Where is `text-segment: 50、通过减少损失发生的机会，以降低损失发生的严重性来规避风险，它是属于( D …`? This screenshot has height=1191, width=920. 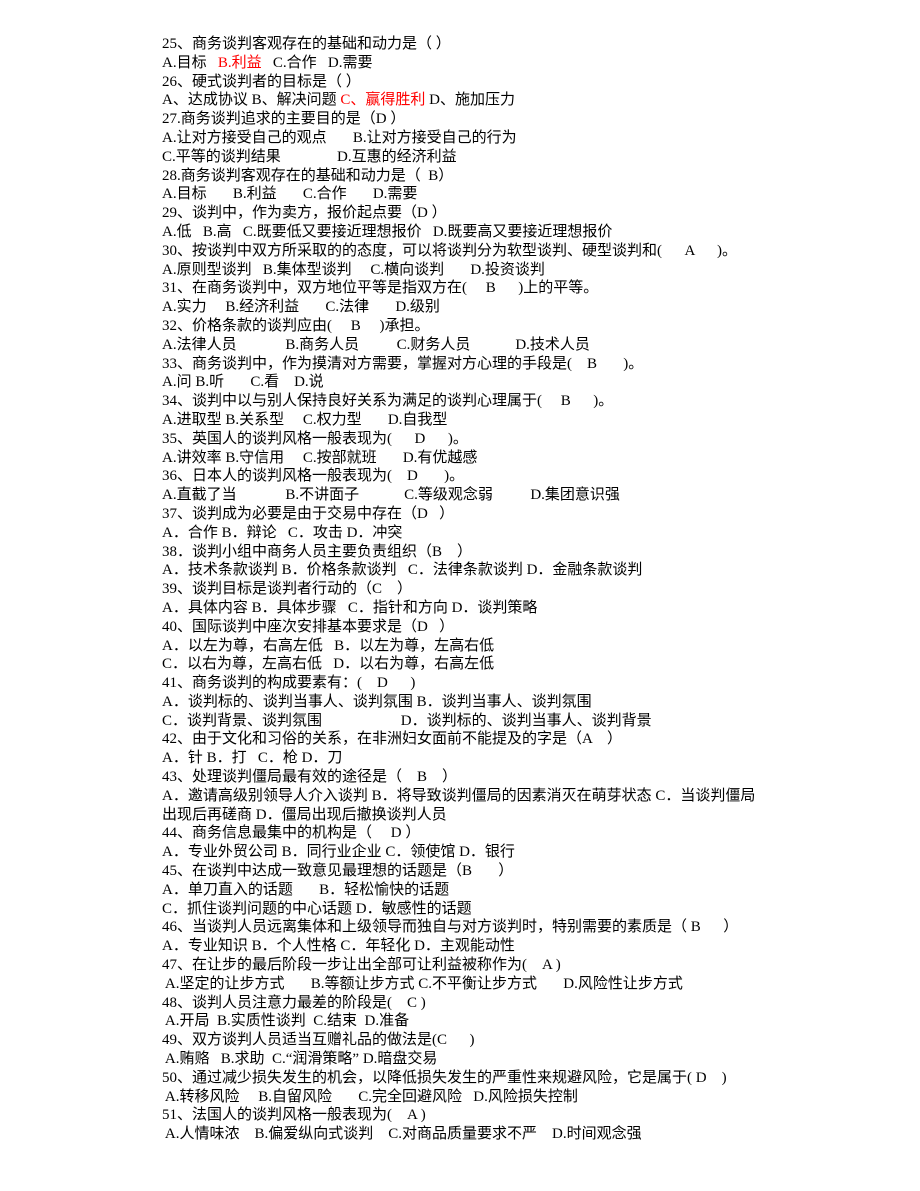
text-segment: 50、通过减少损失发生的机会，以降低损失发生的严重性来规避风险，它是属于( D … is located at coordinates (444, 1077).